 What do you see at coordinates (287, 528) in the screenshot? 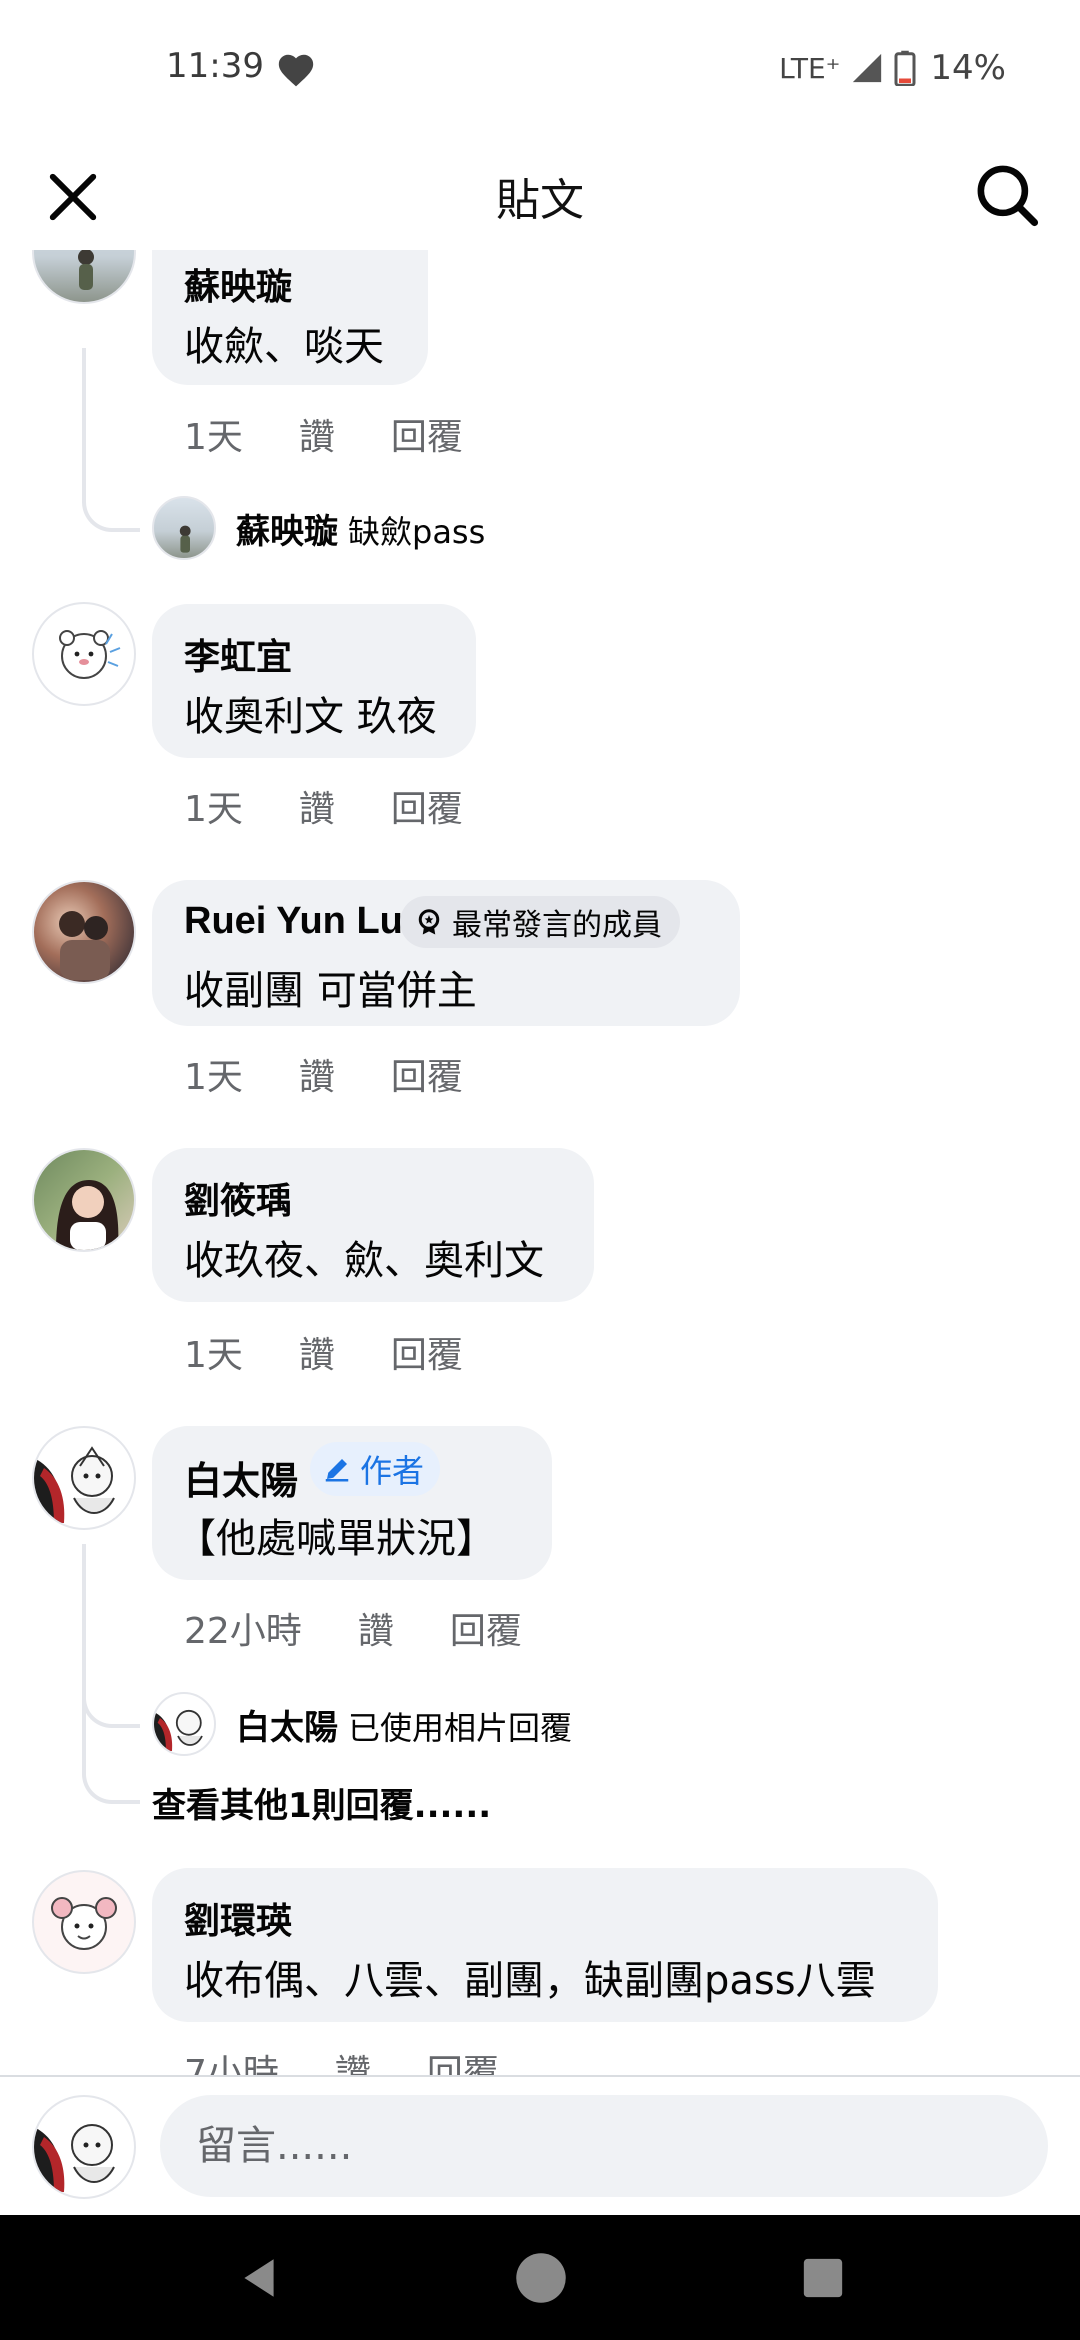
I see `reply-author: 蘇映璇` at bounding box center [287, 528].